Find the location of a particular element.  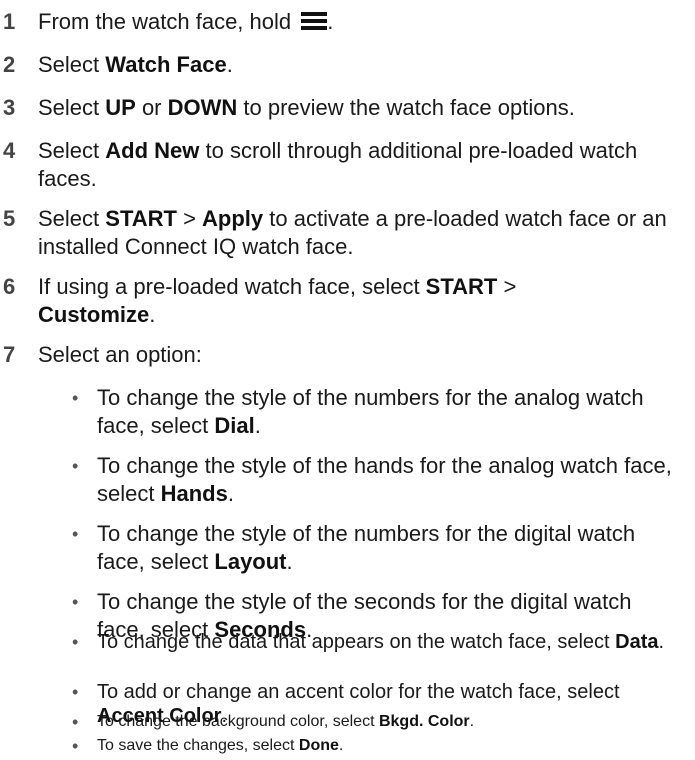

step-number: 6 is located at coordinates (9, 286).